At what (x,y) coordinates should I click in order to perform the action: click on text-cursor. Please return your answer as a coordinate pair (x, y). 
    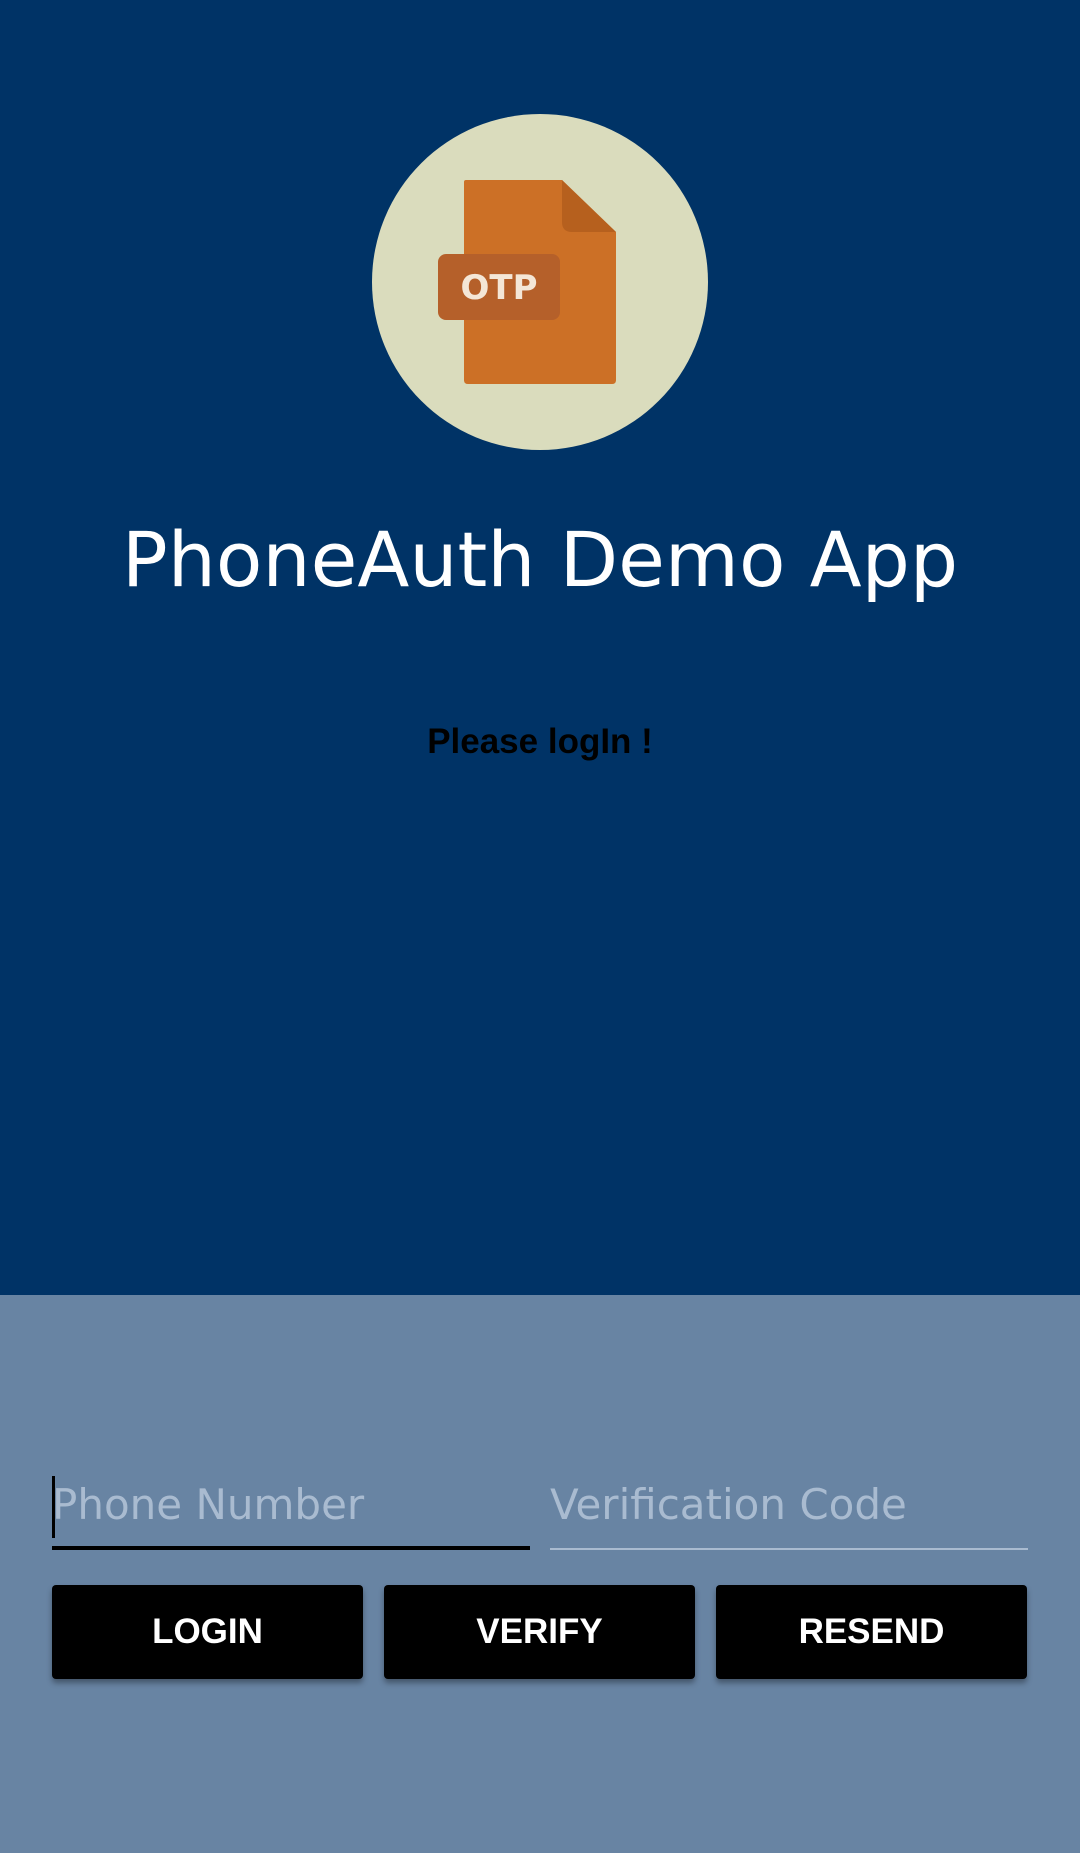
    Looking at the image, I should click on (53, 1507).